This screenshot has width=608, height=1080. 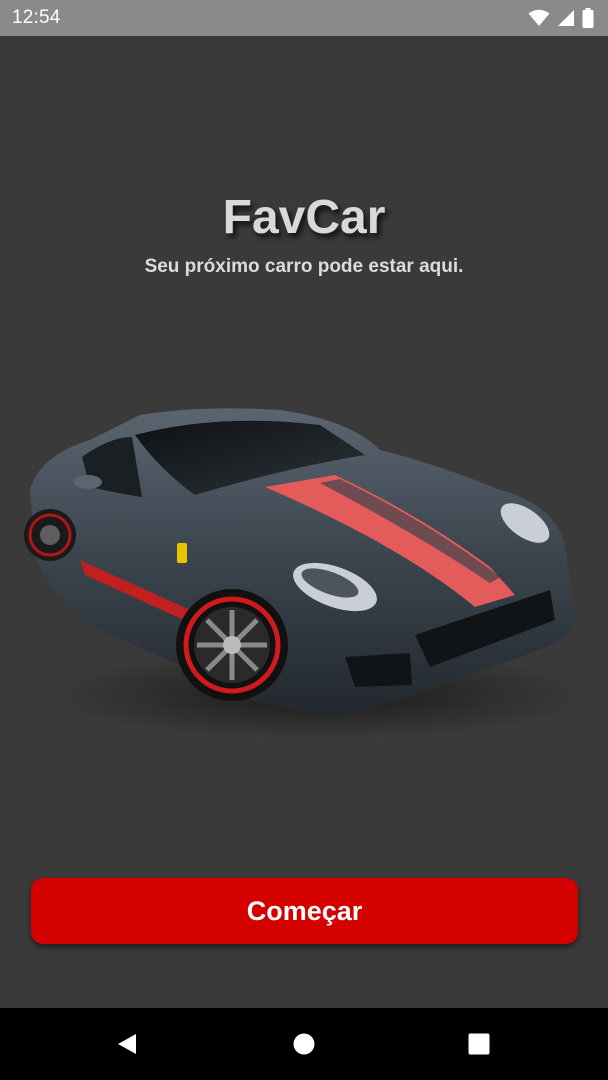 I want to click on wifi-icon, so click(x=539, y=18).